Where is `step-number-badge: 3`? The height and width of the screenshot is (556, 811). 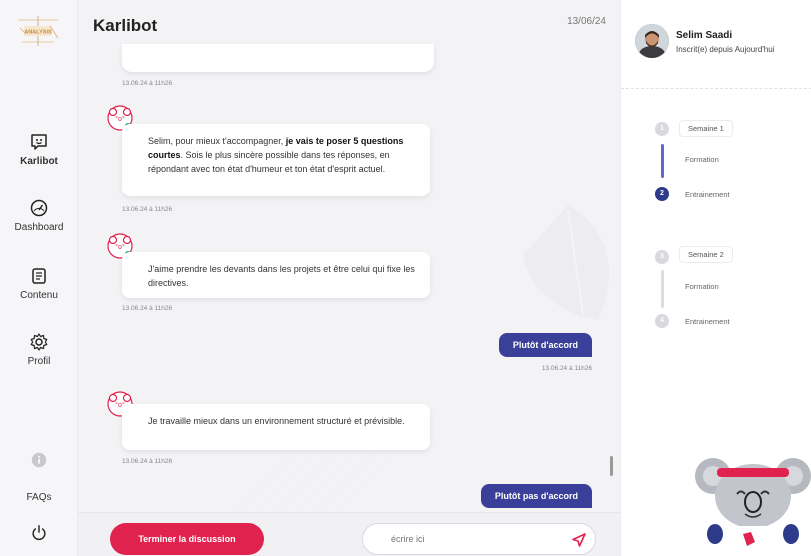 step-number-badge: 3 is located at coordinates (662, 257).